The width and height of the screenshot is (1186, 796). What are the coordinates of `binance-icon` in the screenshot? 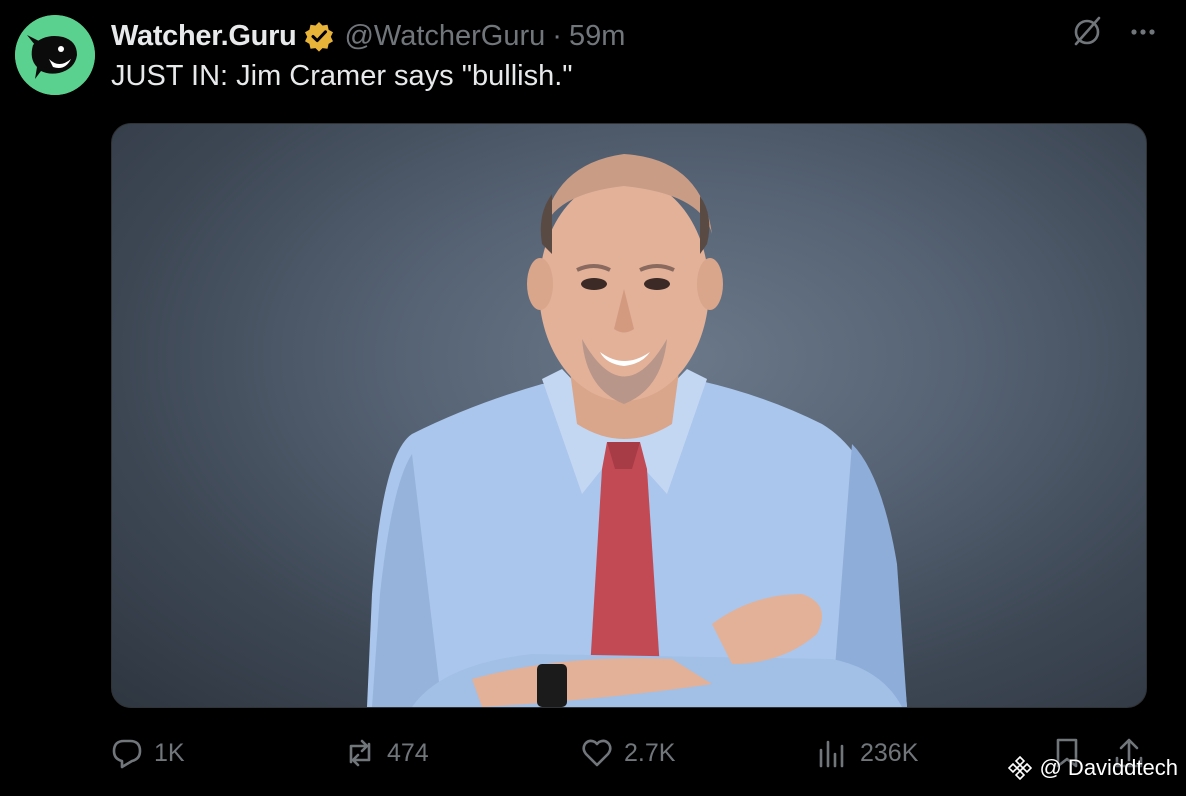 It's located at (1020, 768).